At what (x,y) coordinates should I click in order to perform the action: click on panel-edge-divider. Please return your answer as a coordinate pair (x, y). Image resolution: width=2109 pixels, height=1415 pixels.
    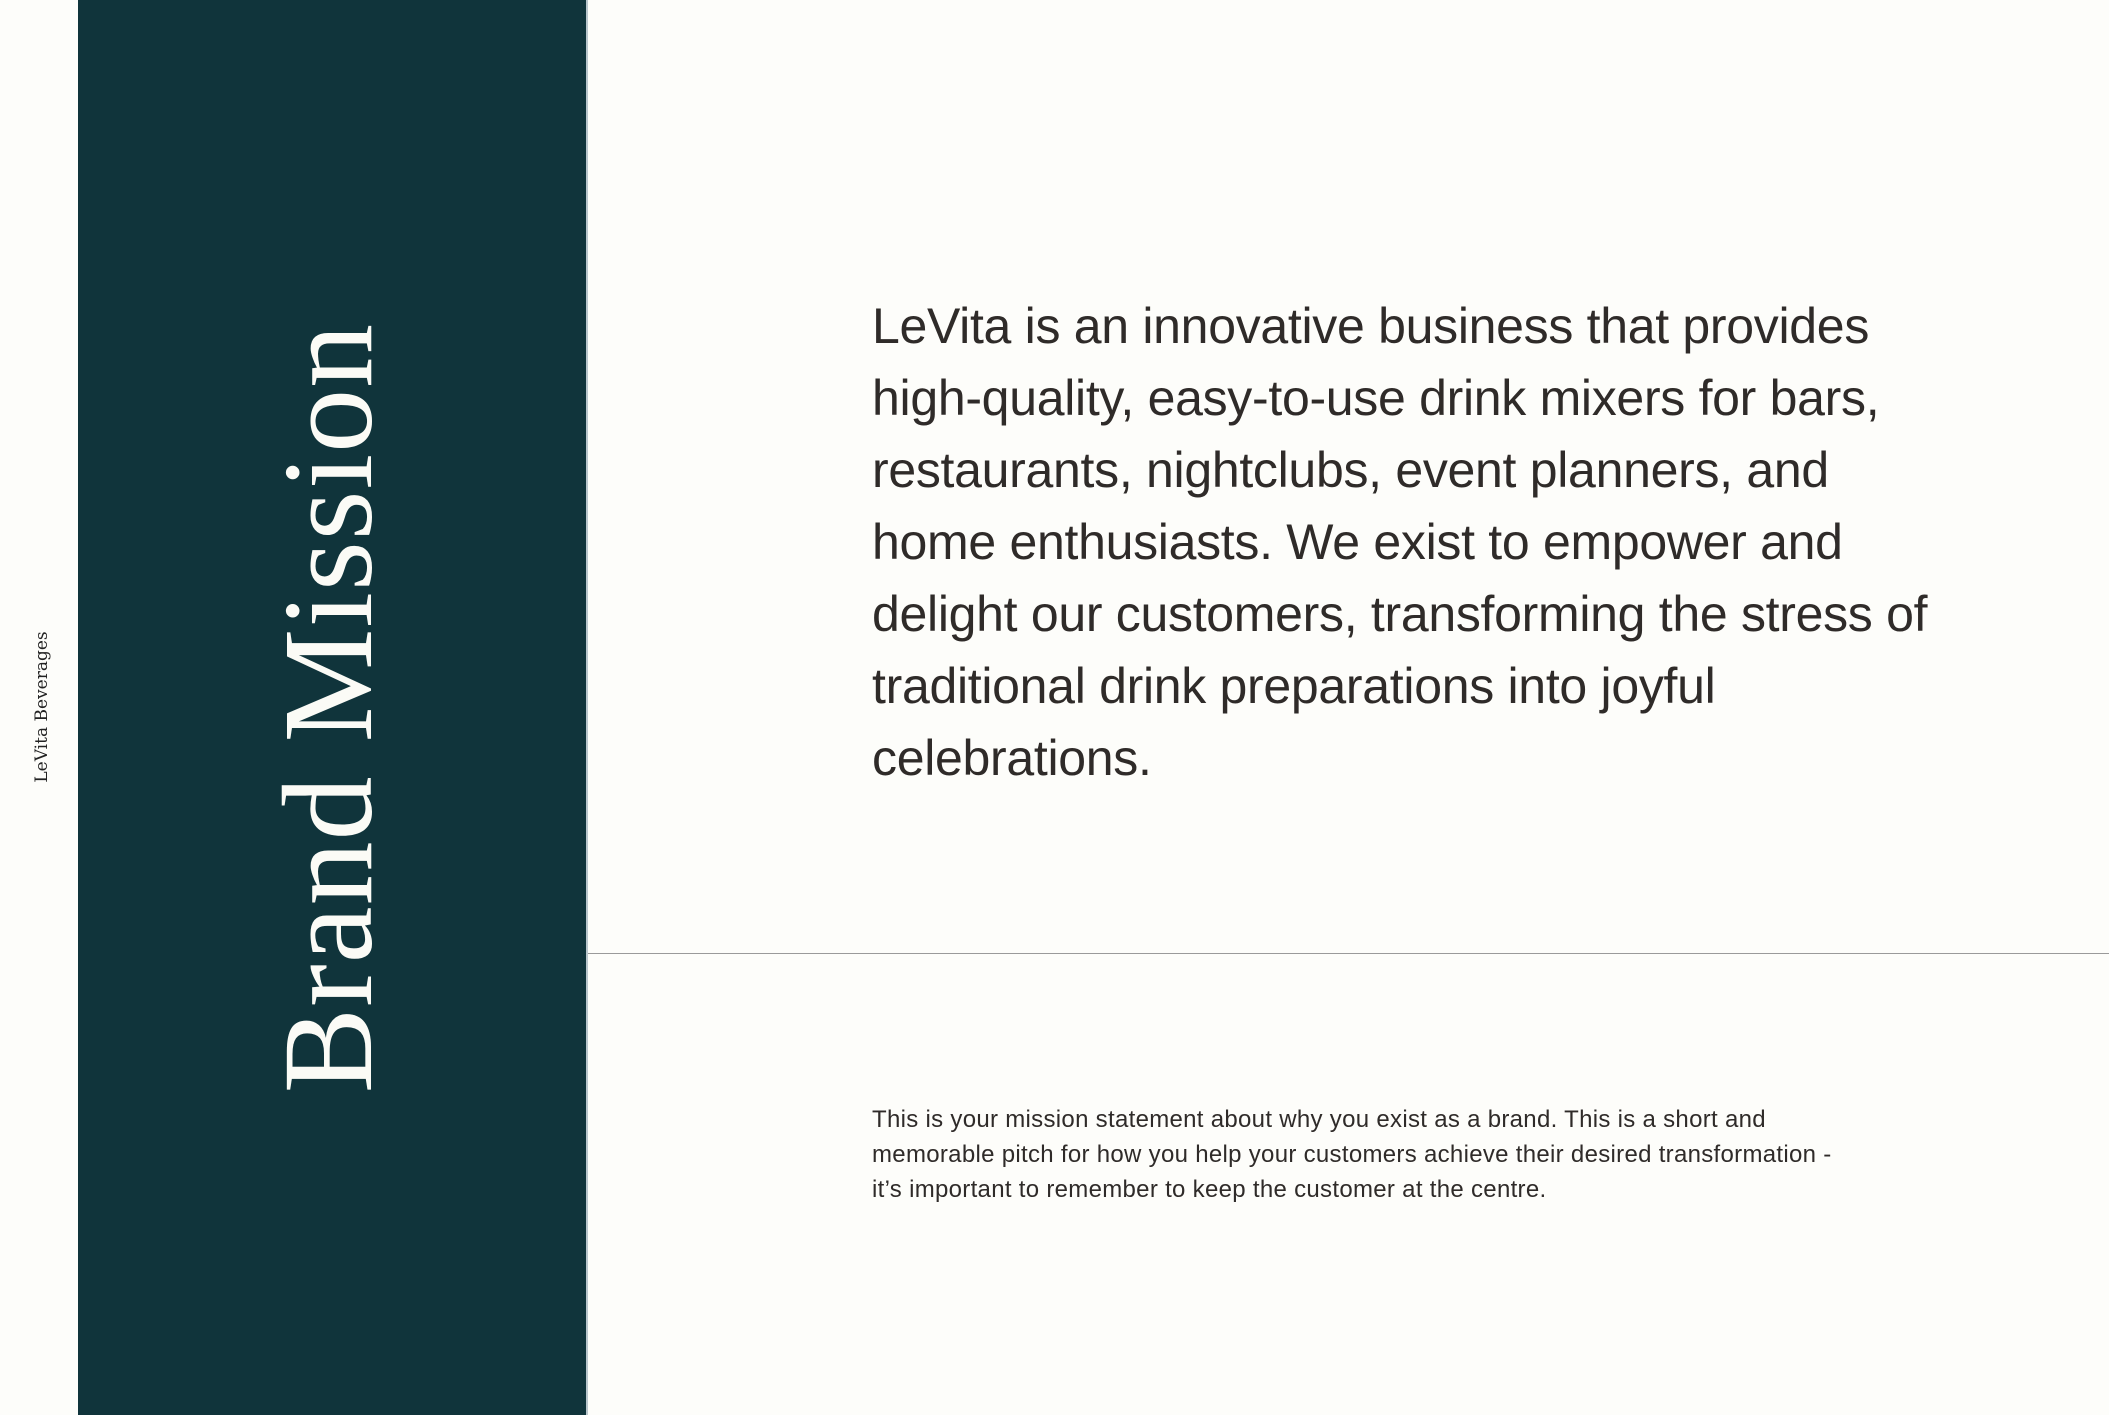
    Looking at the image, I should click on (587, 707).